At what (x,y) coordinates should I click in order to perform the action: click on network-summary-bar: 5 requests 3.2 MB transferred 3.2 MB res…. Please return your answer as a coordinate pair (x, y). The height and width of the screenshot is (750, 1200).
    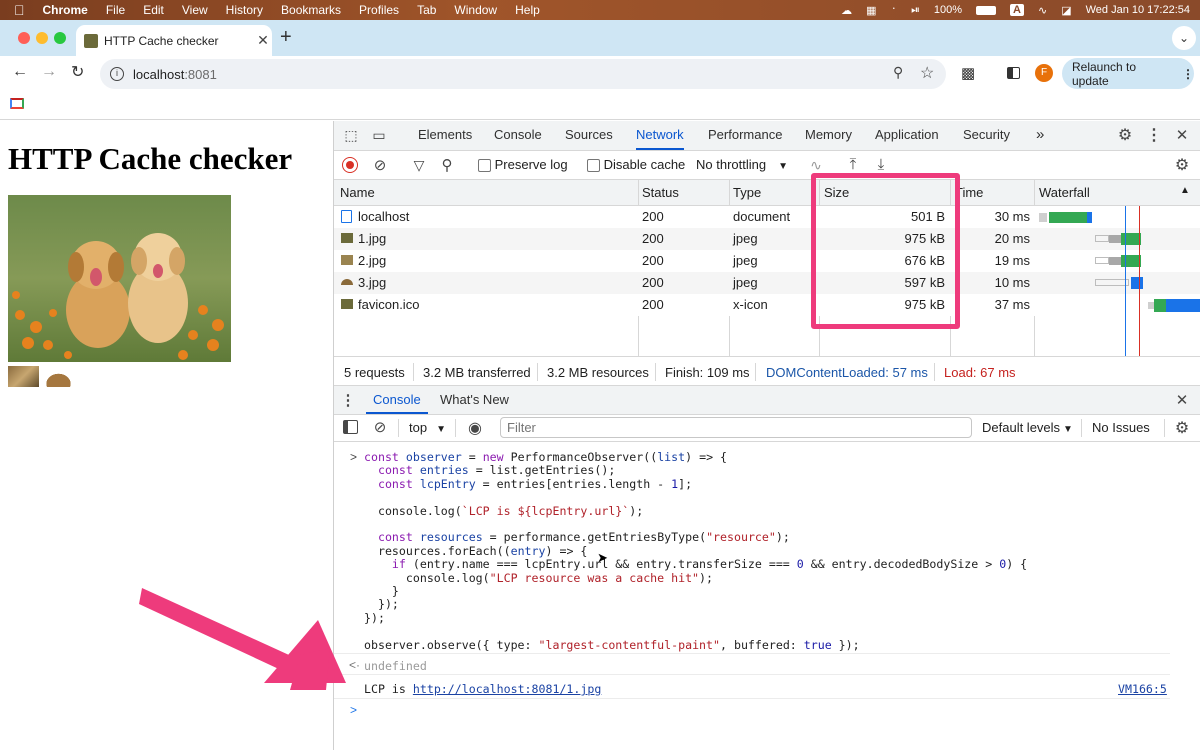
    Looking at the image, I should click on (767, 371).